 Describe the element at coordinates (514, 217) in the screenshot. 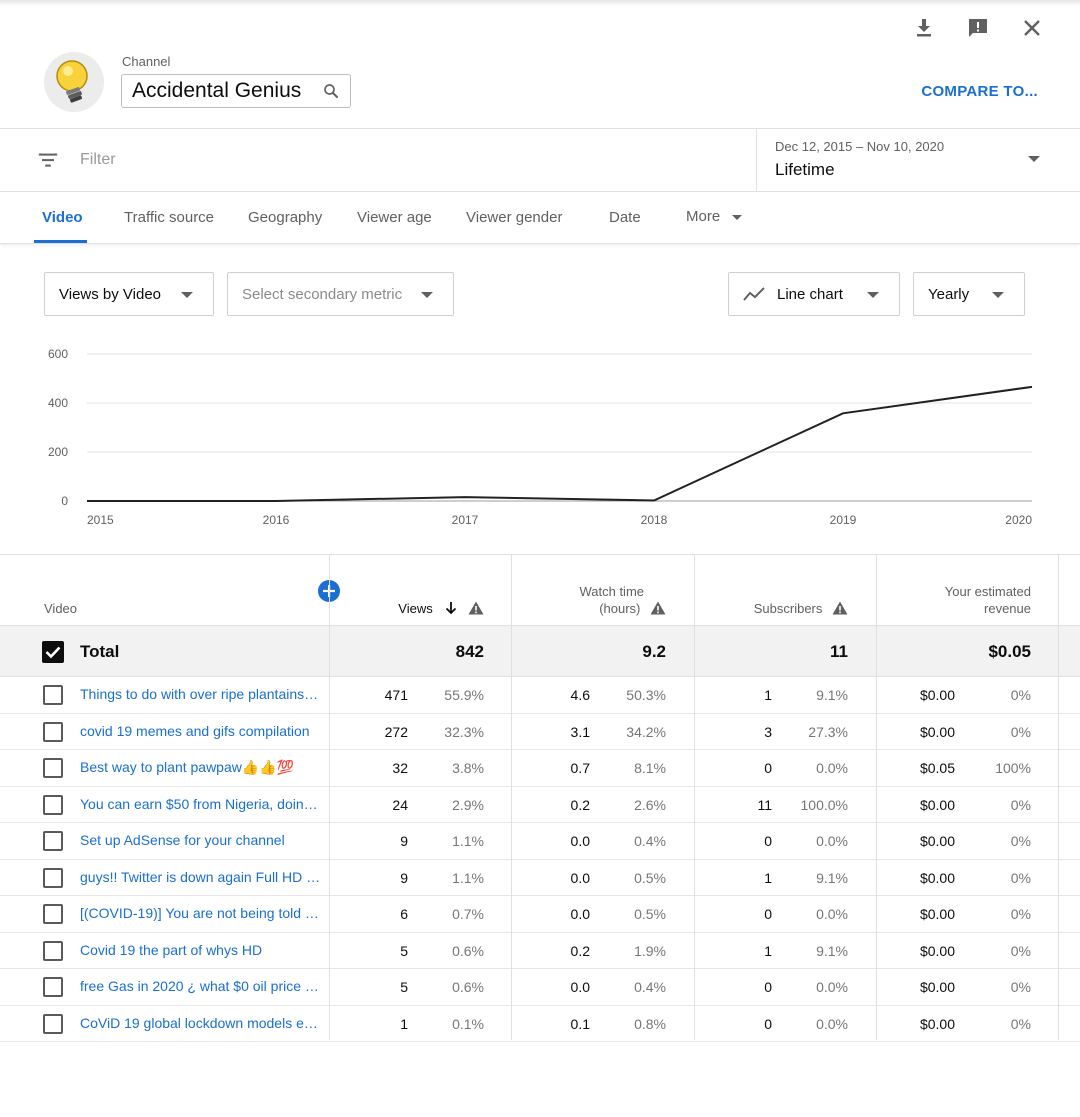

I see `tab-viewer-gender: Viewer gender` at that location.